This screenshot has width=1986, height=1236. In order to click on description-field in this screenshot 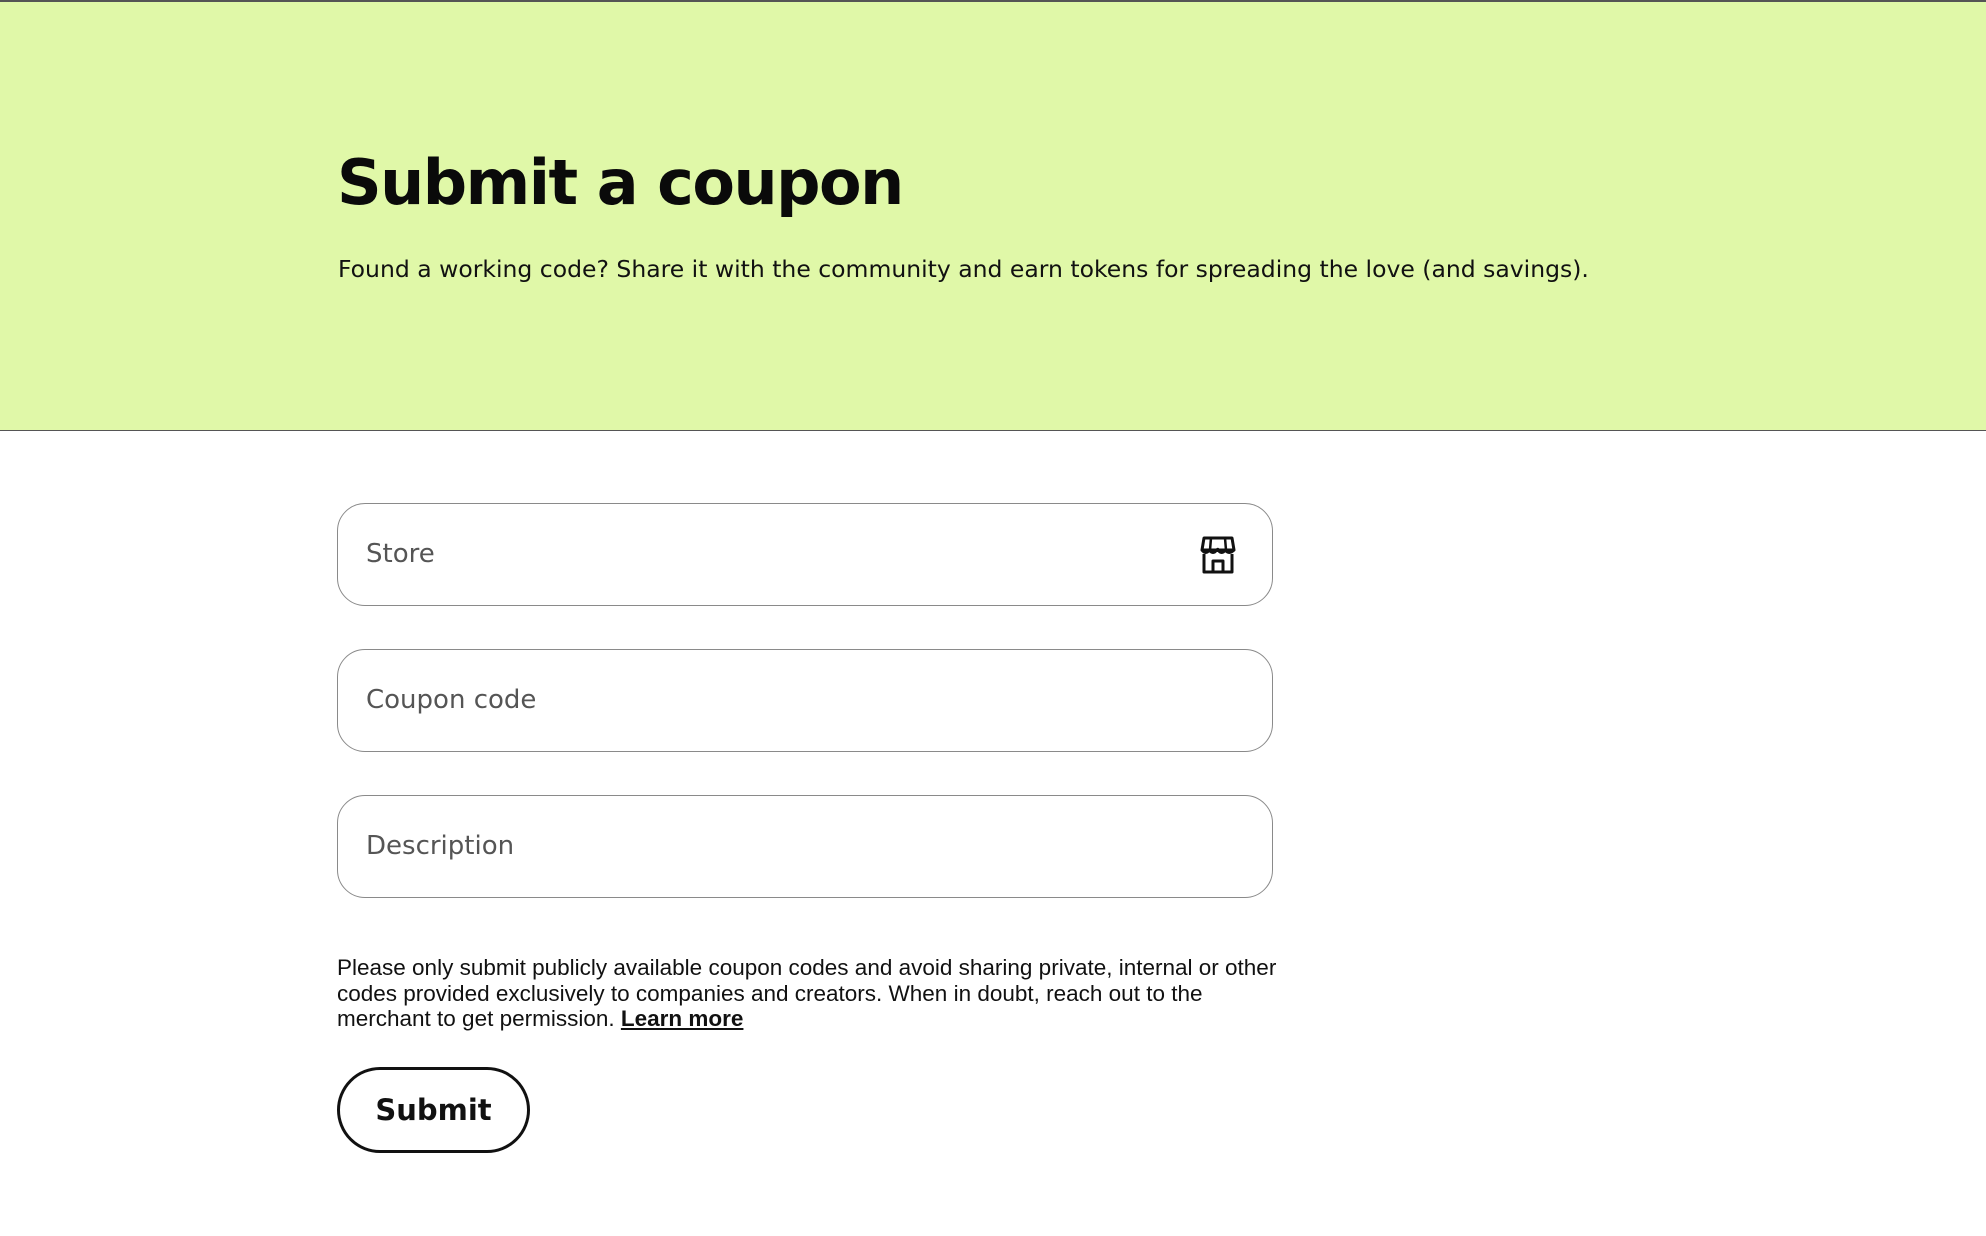, I will do `click(805, 846)`.